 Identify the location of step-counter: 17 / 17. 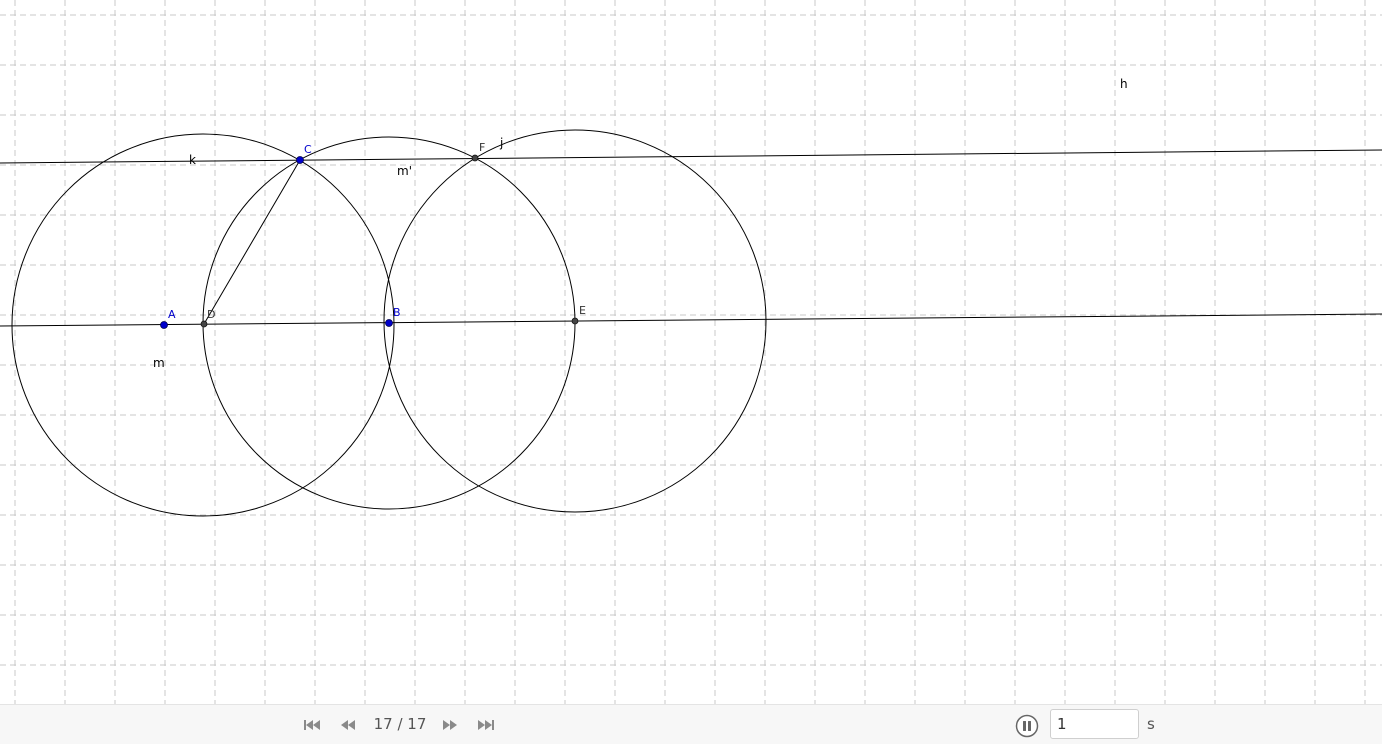
(400, 724).